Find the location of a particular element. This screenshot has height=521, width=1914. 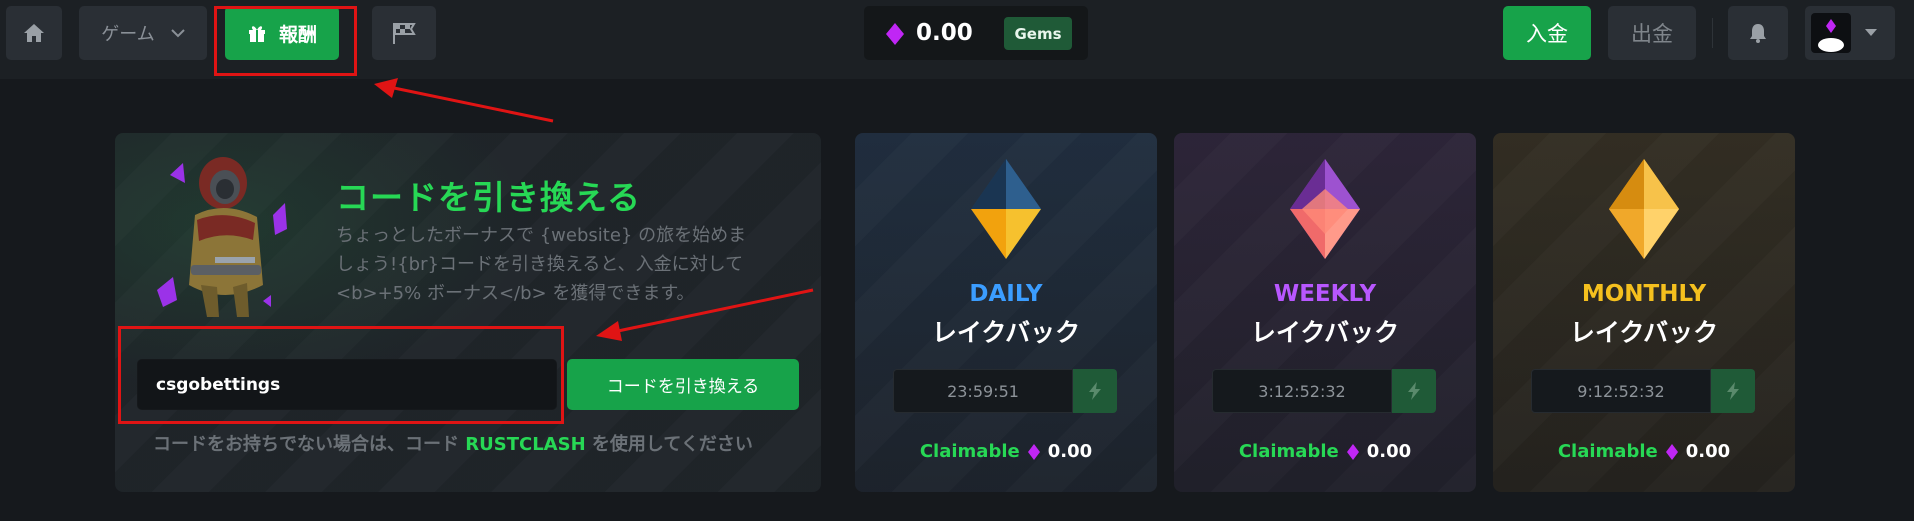

rakeback-card-weekly: WEEKLY レイクバック 3:12:52:32 Claimable 0.00 is located at coordinates (1325, 312).